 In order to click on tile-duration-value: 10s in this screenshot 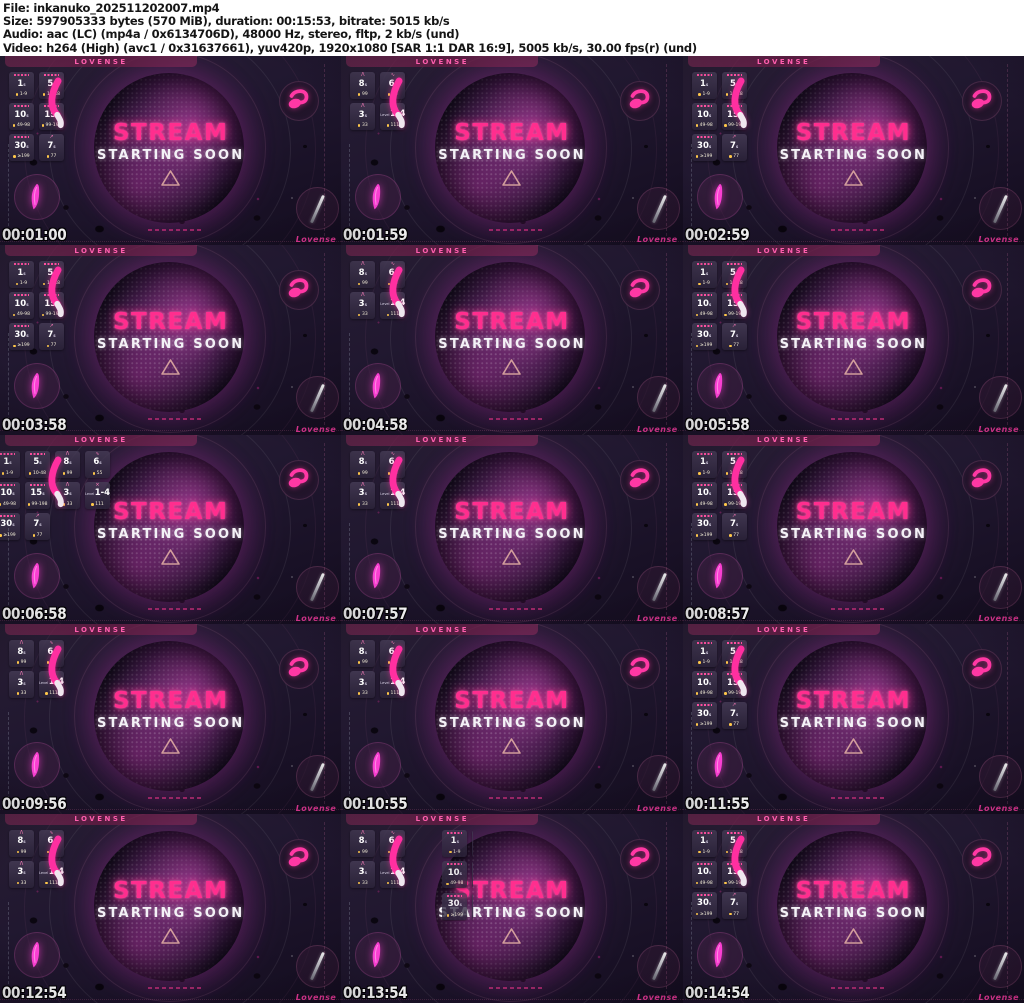, I will do `click(704, 682)`.